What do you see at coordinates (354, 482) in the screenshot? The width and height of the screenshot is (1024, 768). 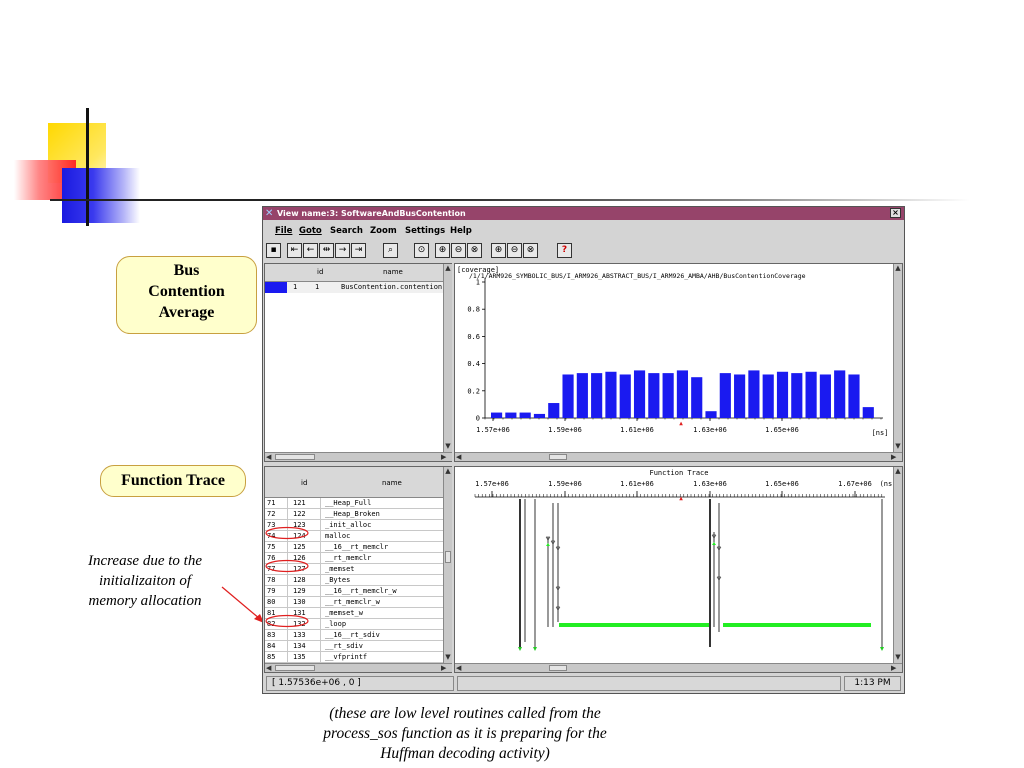 I see `table-header: id name` at bounding box center [354, 482].